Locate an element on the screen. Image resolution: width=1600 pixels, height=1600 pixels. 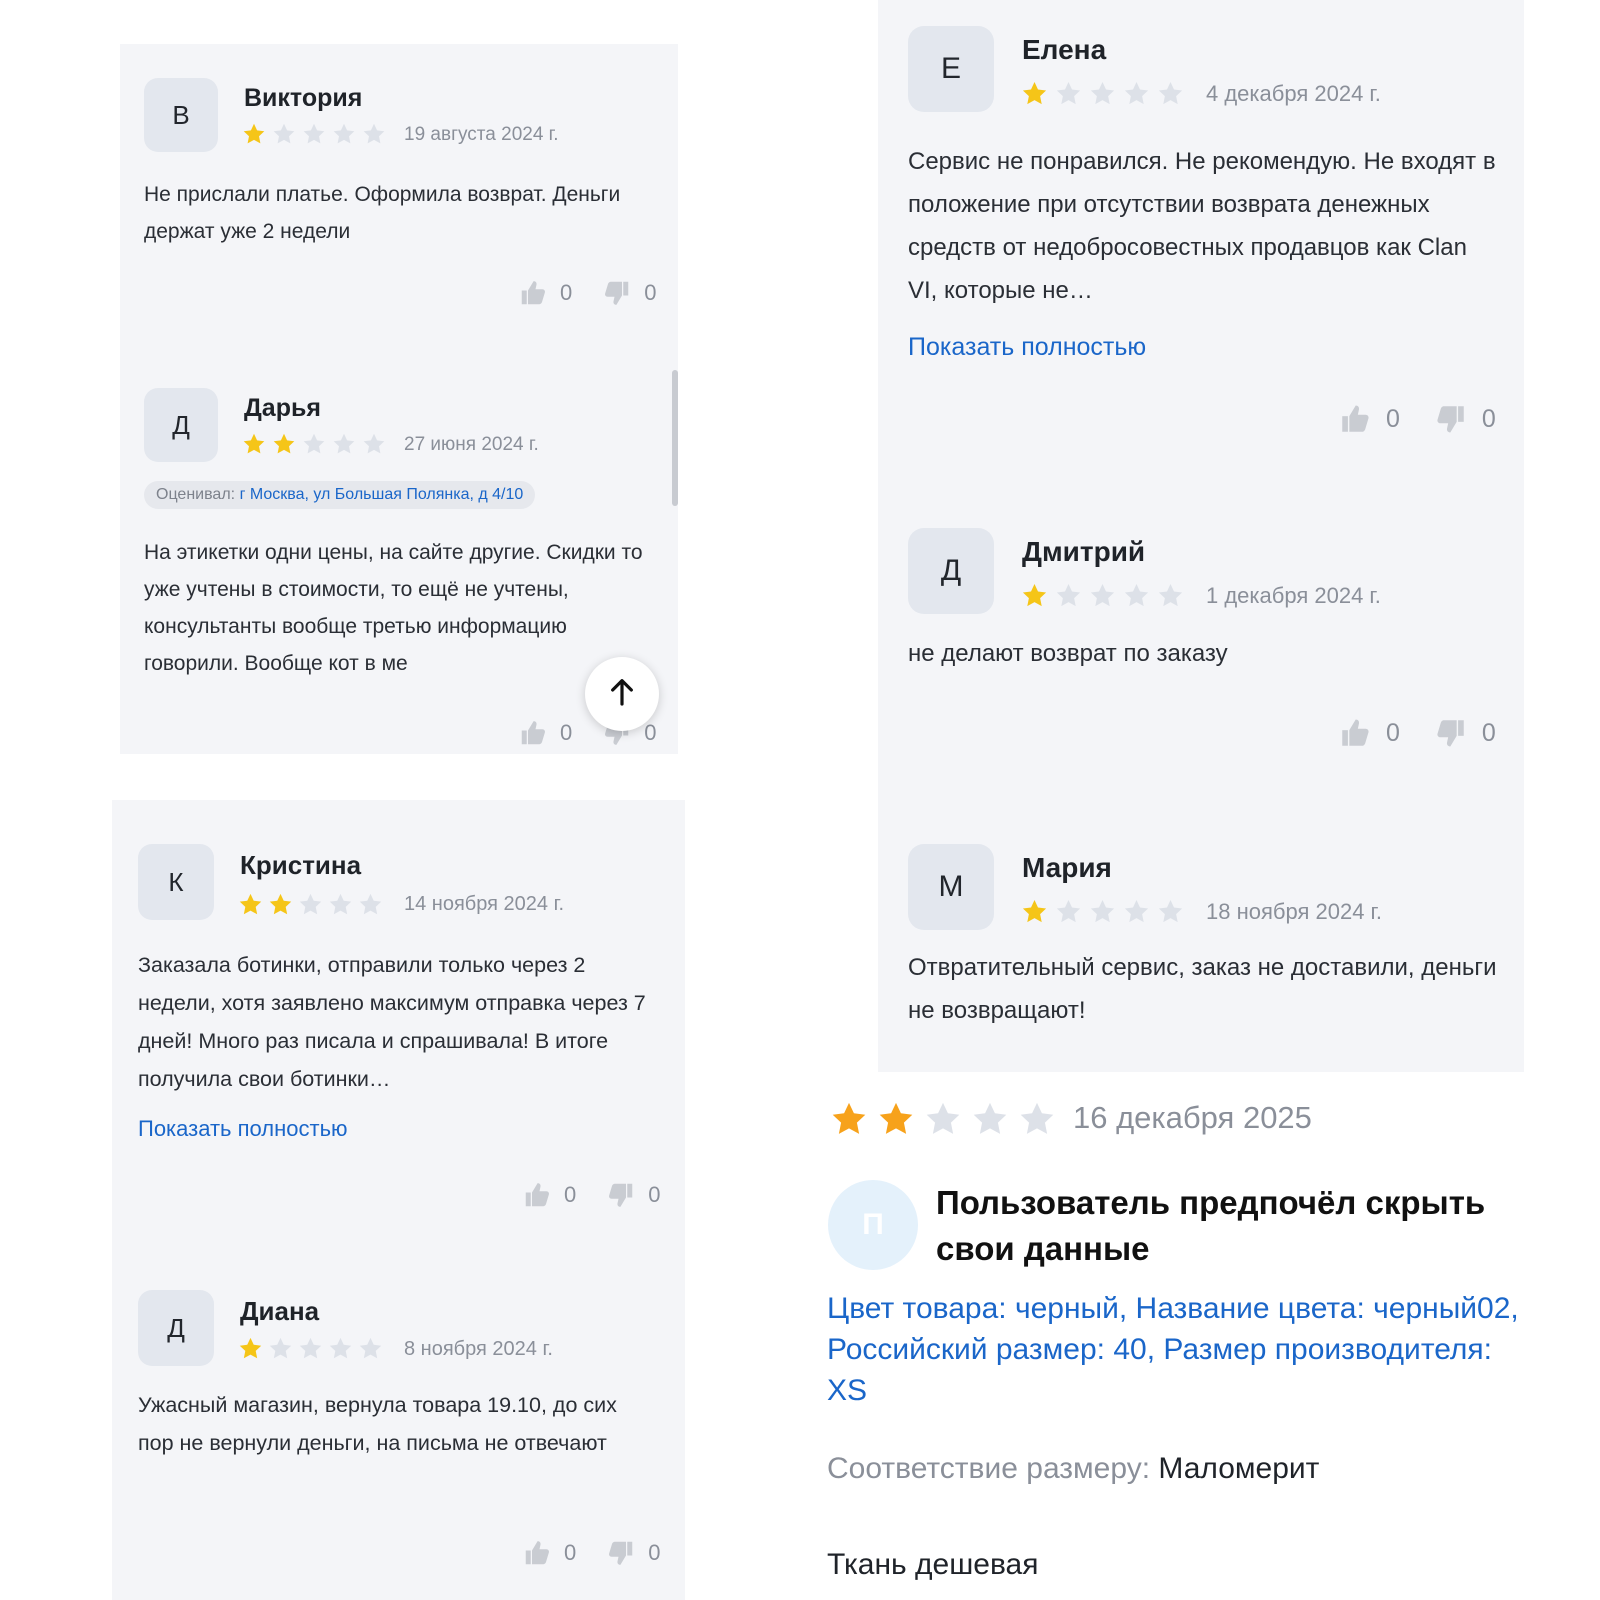
reviewer-name: Диана is located at coordinates (280, 1311).